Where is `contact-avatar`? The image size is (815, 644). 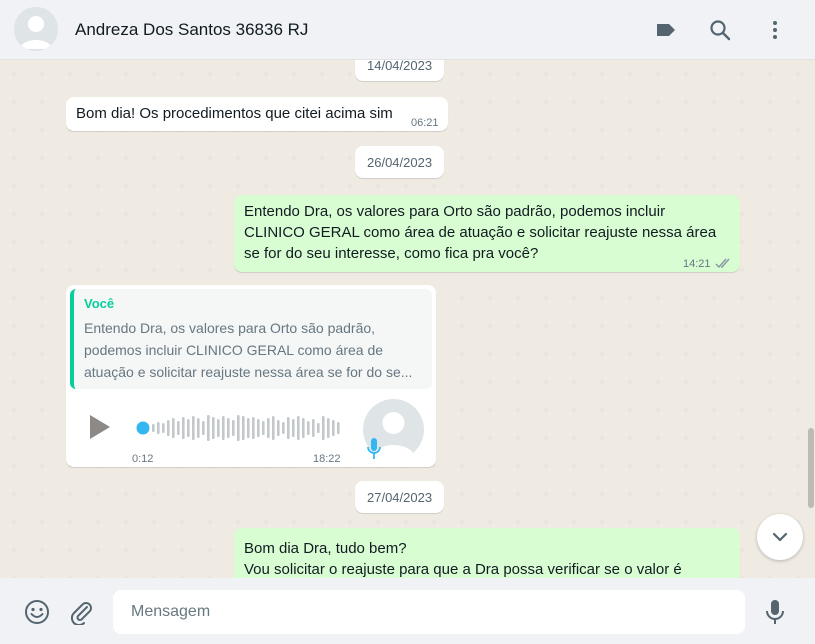 contact-avatar is located at coordinates (36, 29).